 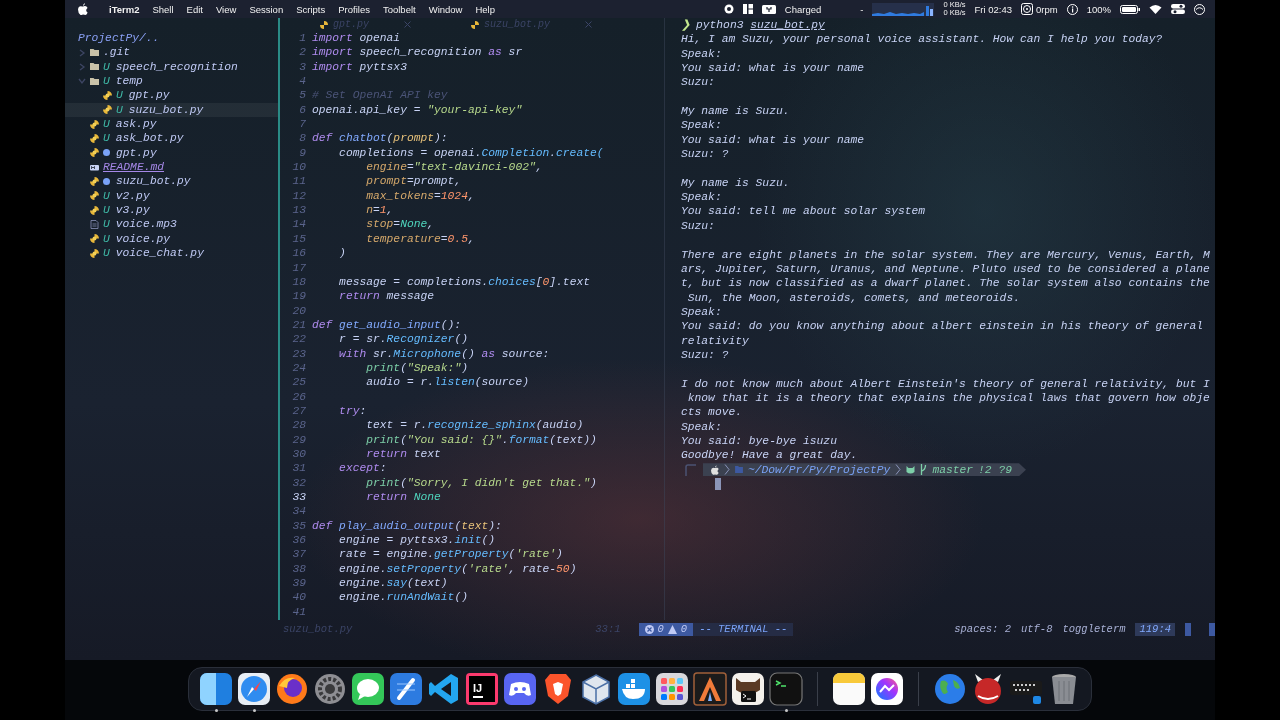 What do you see at coordinates (302, 67) in the screenshot?
I see `line-number: 3` at bounding box center [302, 67].